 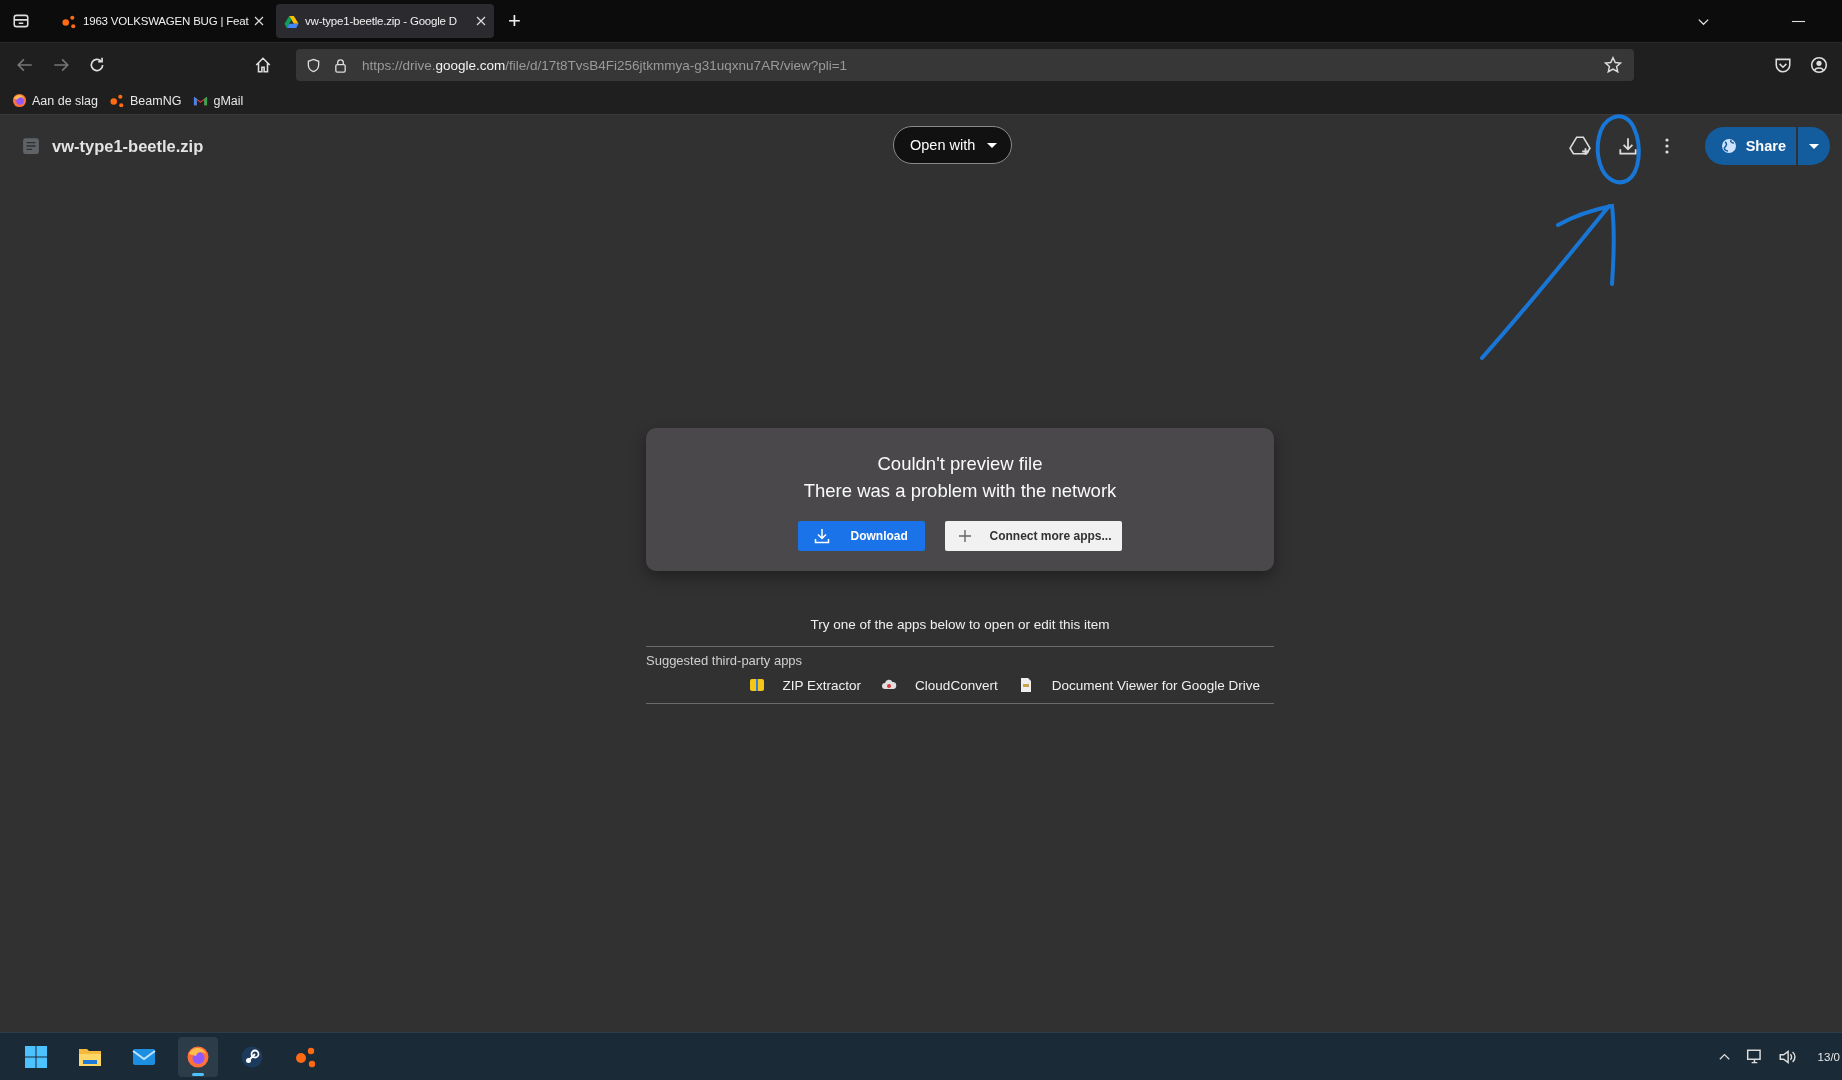 I want to click on network-icon, so click(x=1754, y=1056).